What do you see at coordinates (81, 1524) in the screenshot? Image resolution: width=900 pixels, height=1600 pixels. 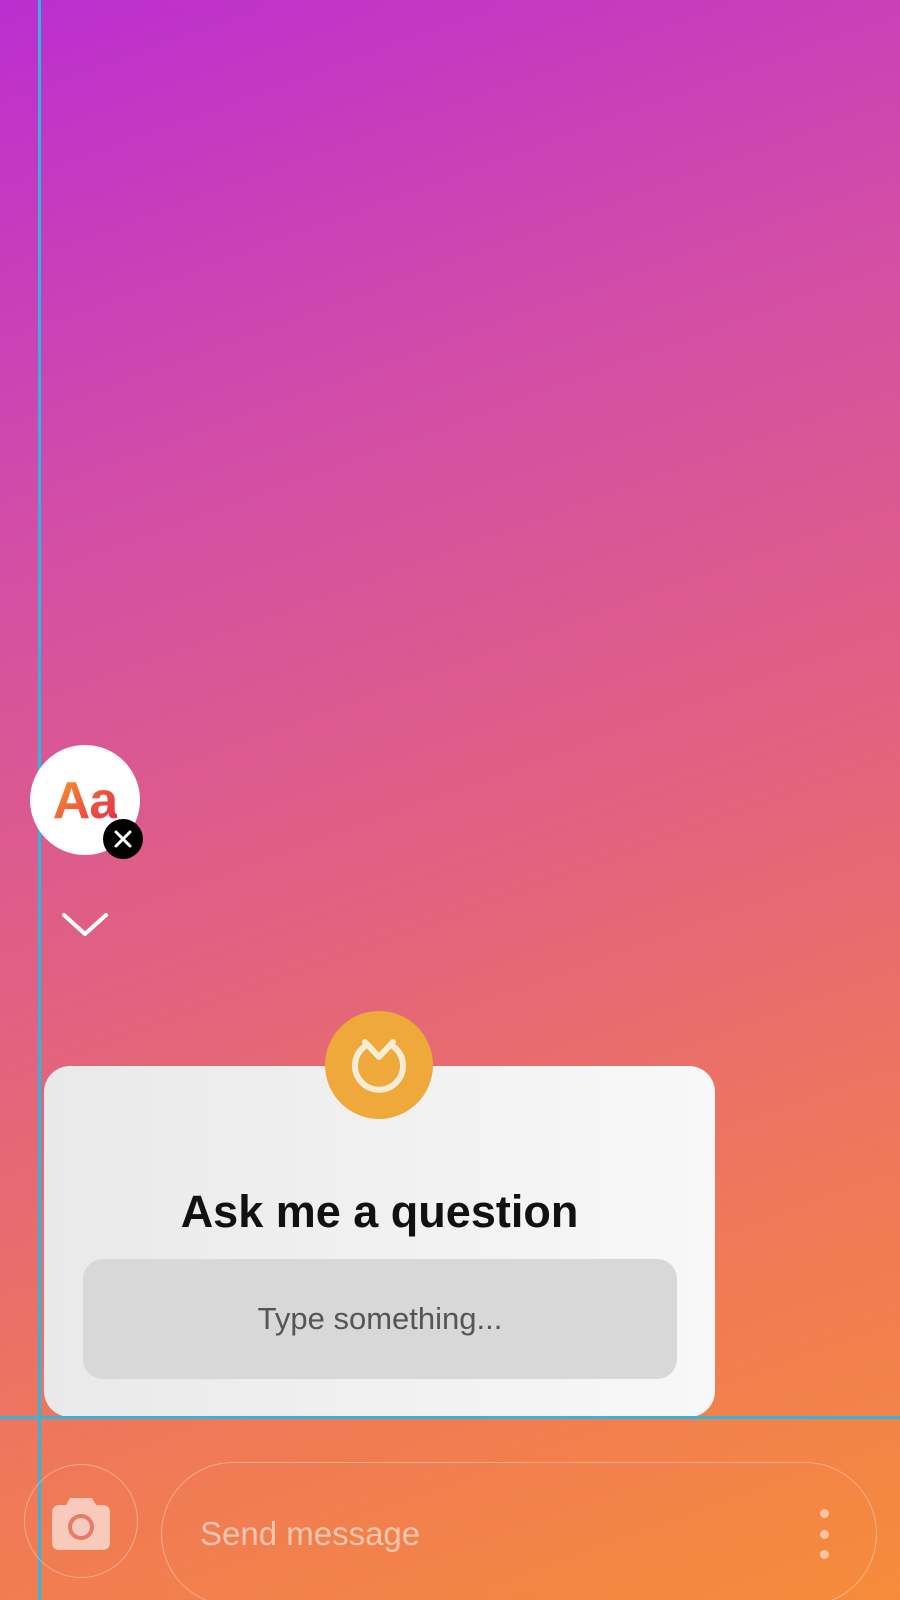 I see `camera-icon` at bounding box center [81, 1524].